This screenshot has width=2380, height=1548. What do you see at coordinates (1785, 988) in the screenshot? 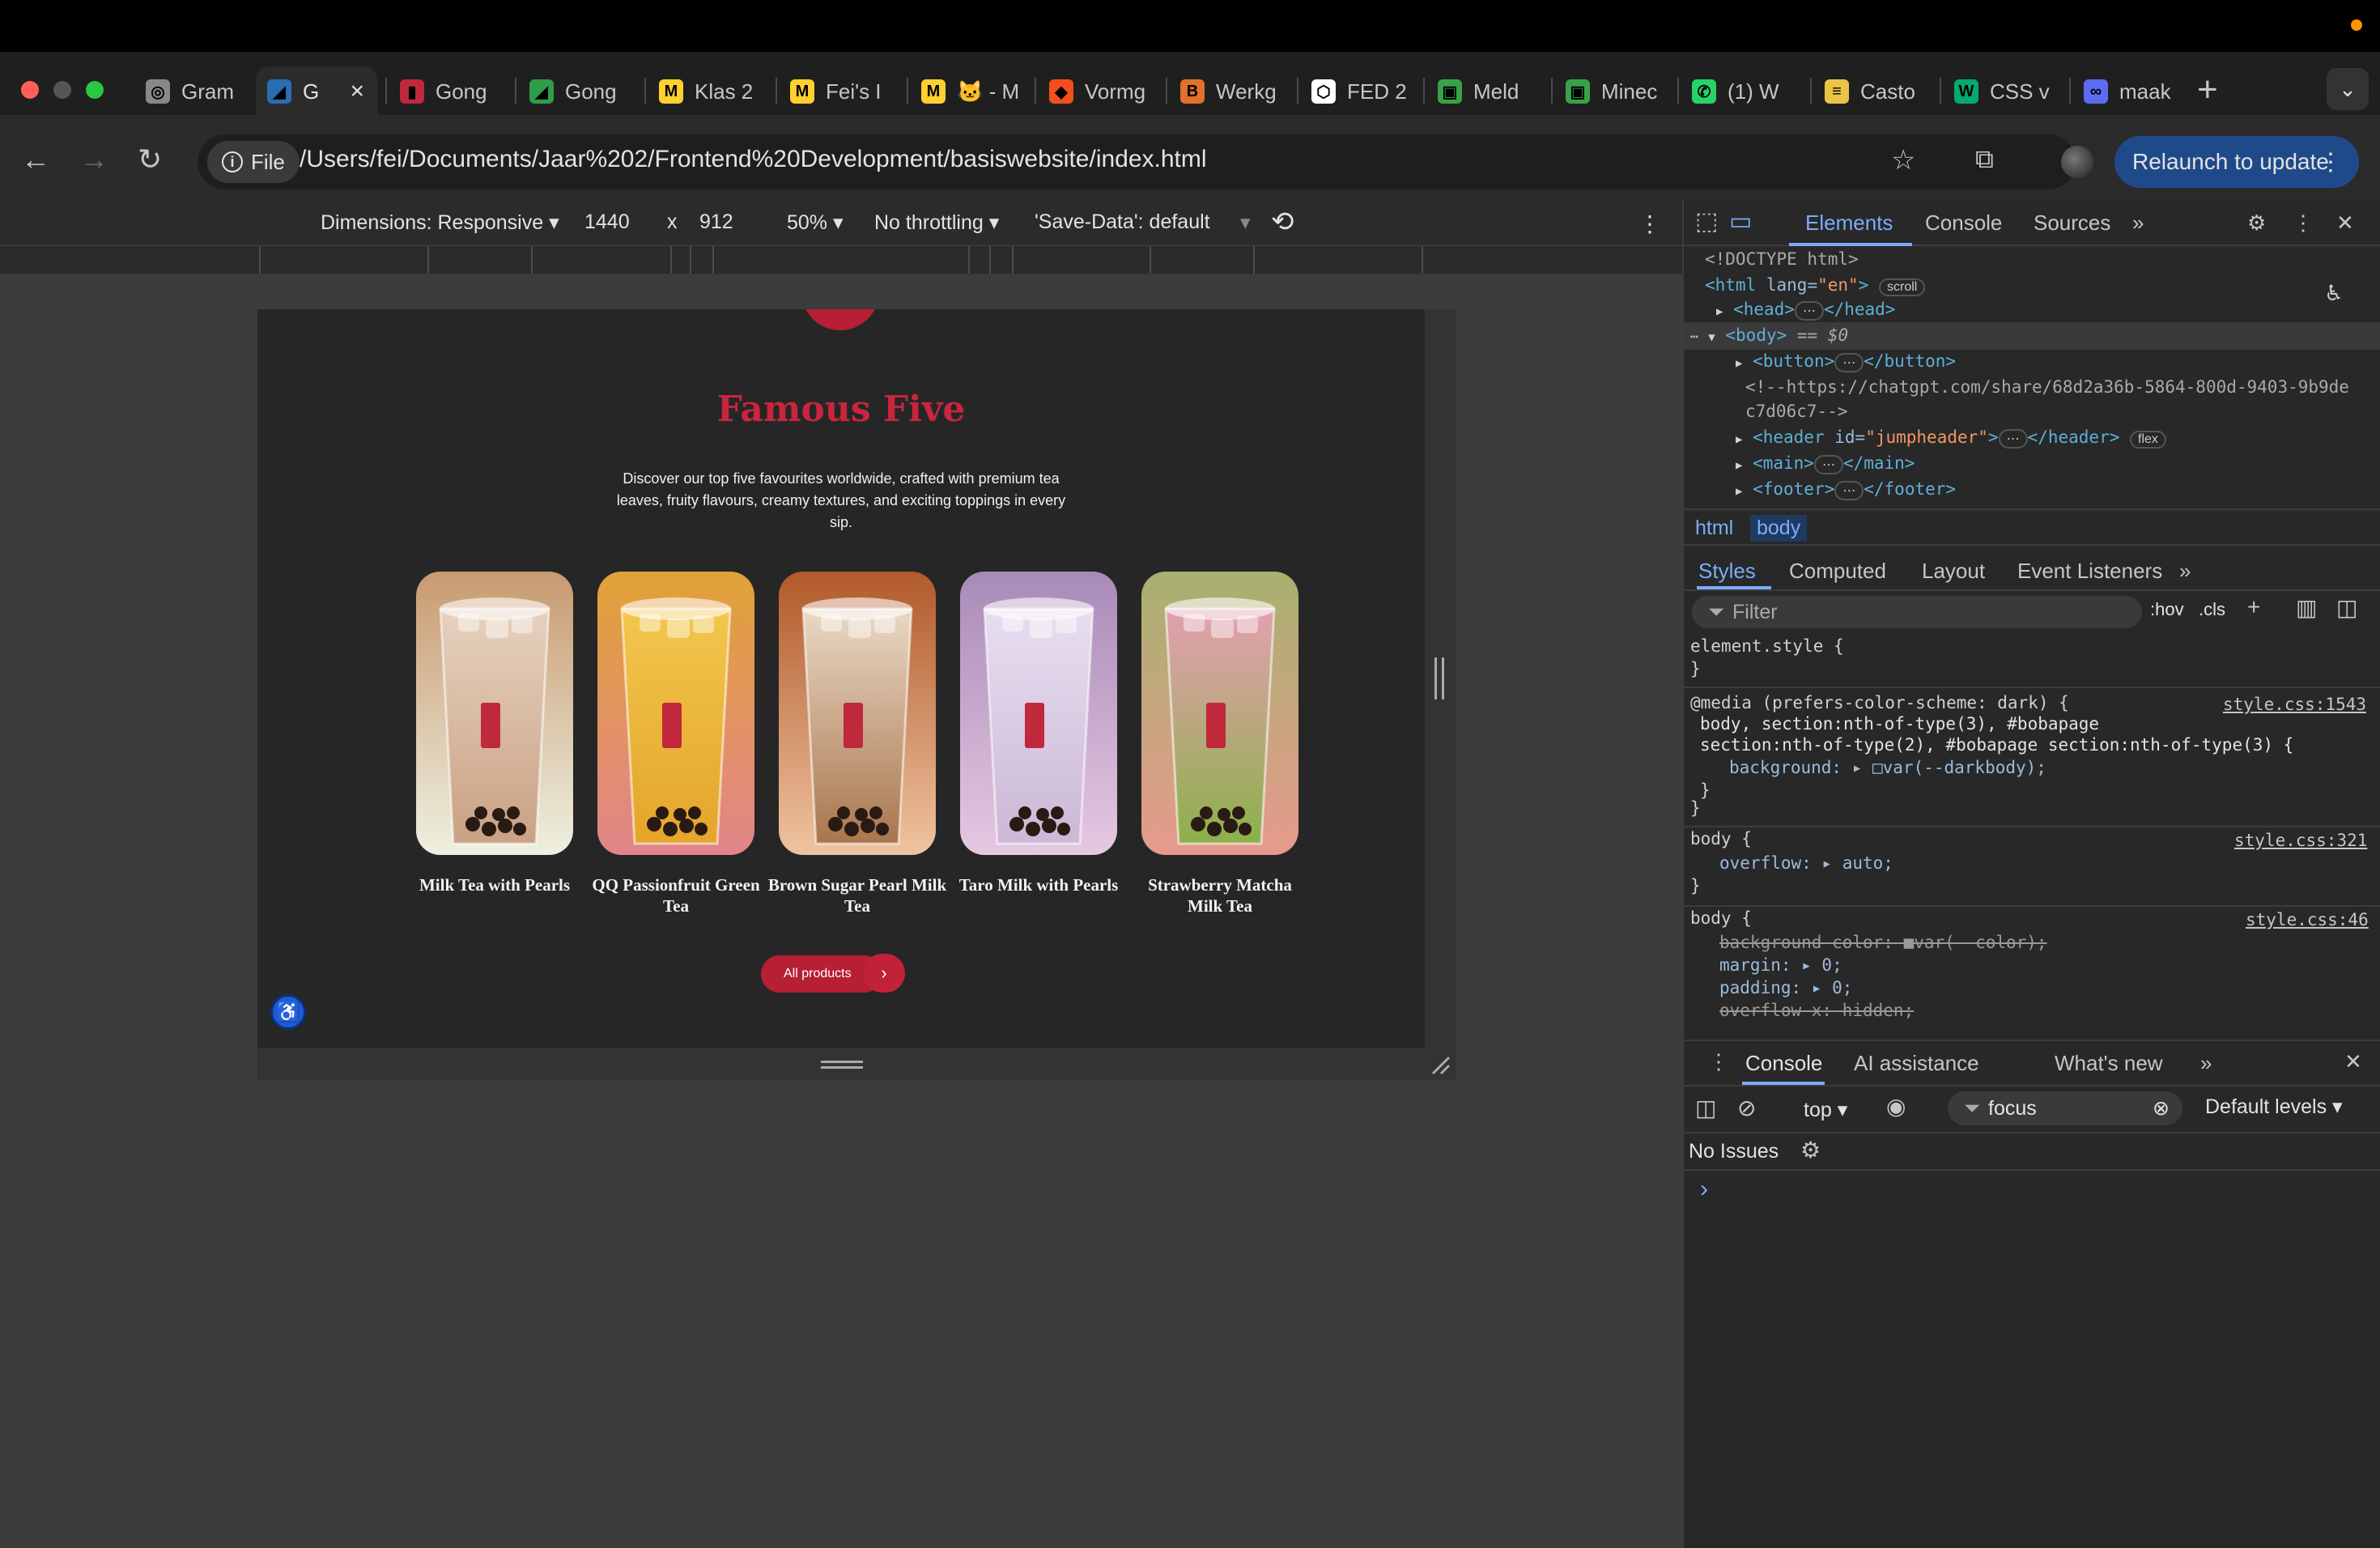
I see `padding-property: padding: ▸ 0;` at bounding box center [1785, 988].